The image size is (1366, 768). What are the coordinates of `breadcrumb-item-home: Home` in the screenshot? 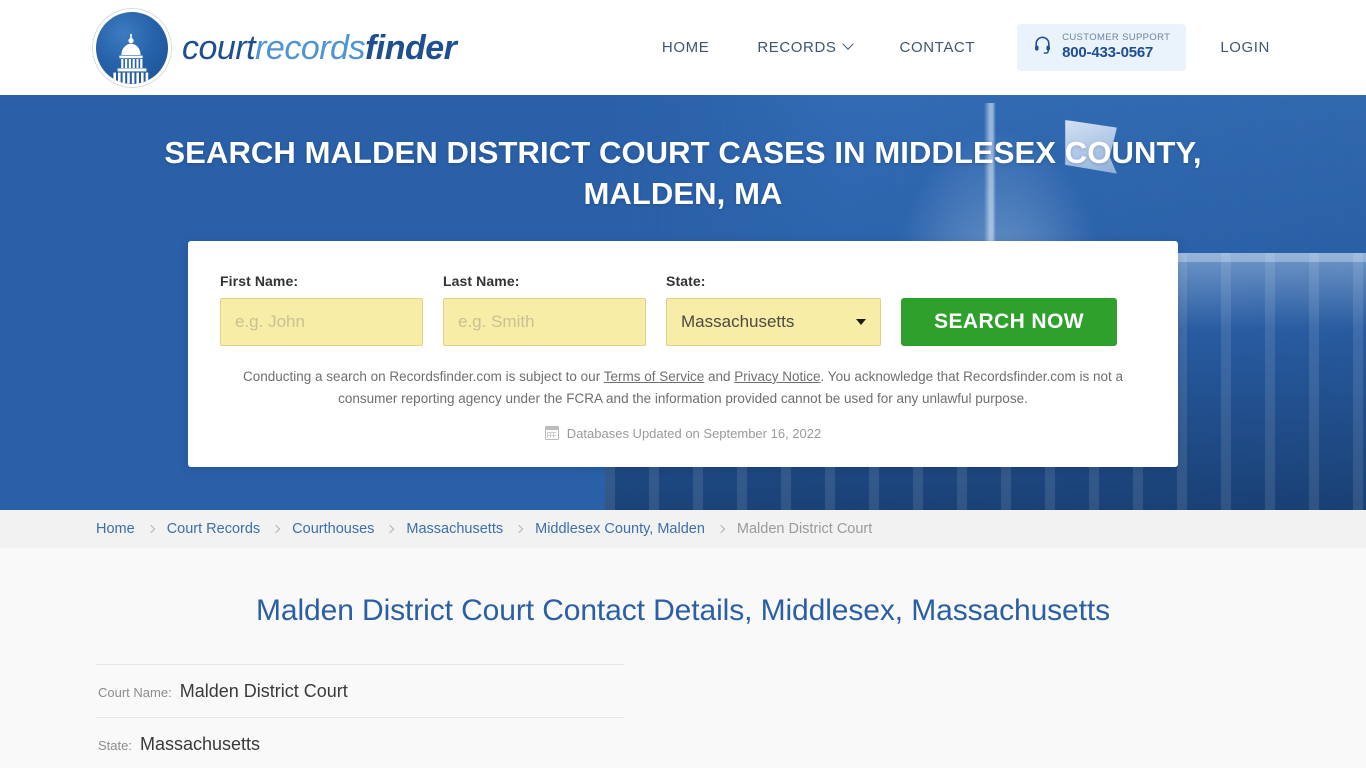 It's located at (115, 529).